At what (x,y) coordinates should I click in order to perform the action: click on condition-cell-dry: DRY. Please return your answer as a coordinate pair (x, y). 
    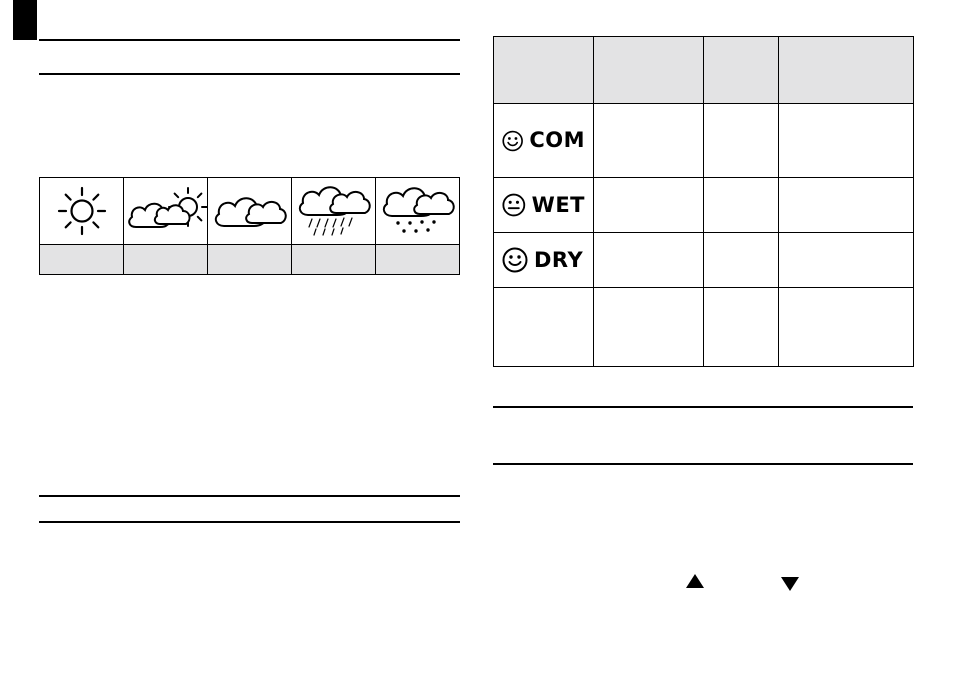
    Looking at the image, I should click on (543, 260).